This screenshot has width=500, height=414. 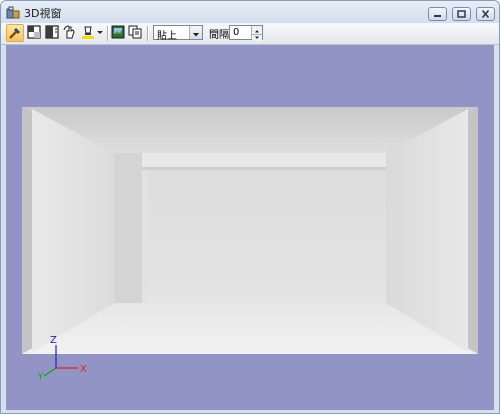 I want to click on copy-view-icon, so click(x=135, y=32).